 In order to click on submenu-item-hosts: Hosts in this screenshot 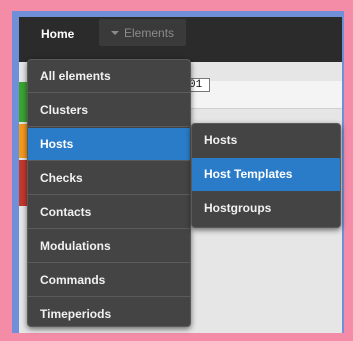, I will do `click(266, 140)`.